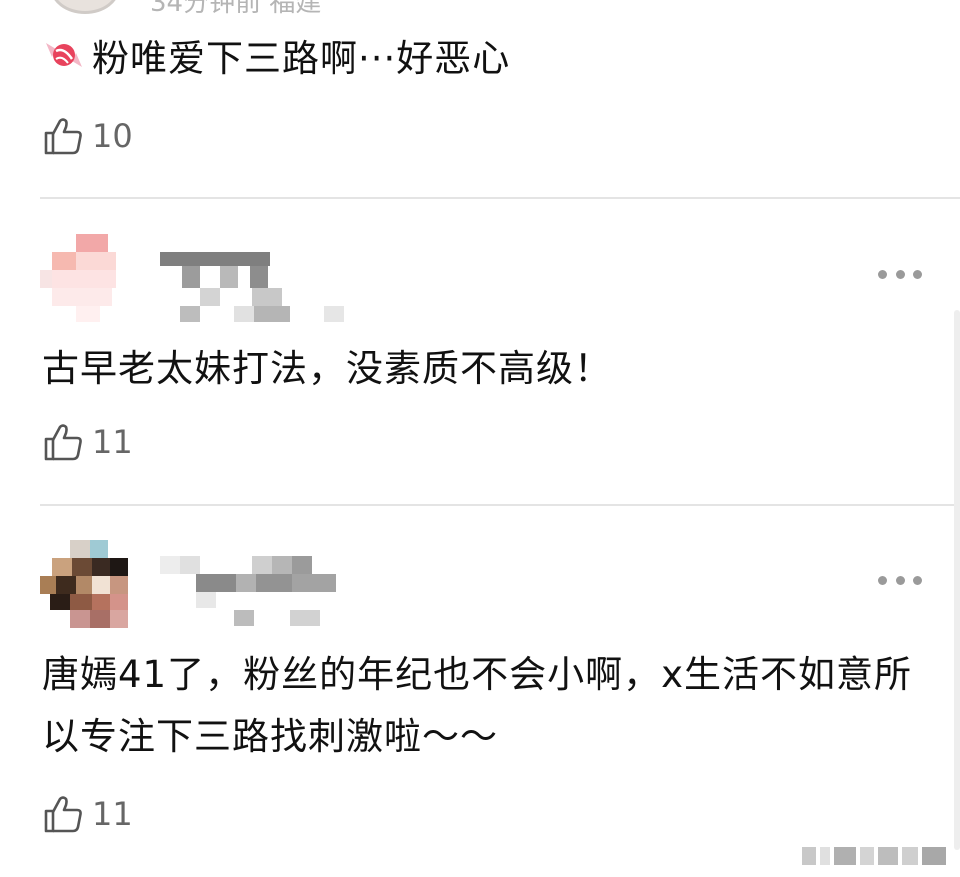 The width and height of the screenshot is (960, 877). What do you see at coordinates (301, 58) in the screenshot?
I see `comment-text-content: 粉唯爱下三路啊···好恶心` at bounding box center [301, 58].